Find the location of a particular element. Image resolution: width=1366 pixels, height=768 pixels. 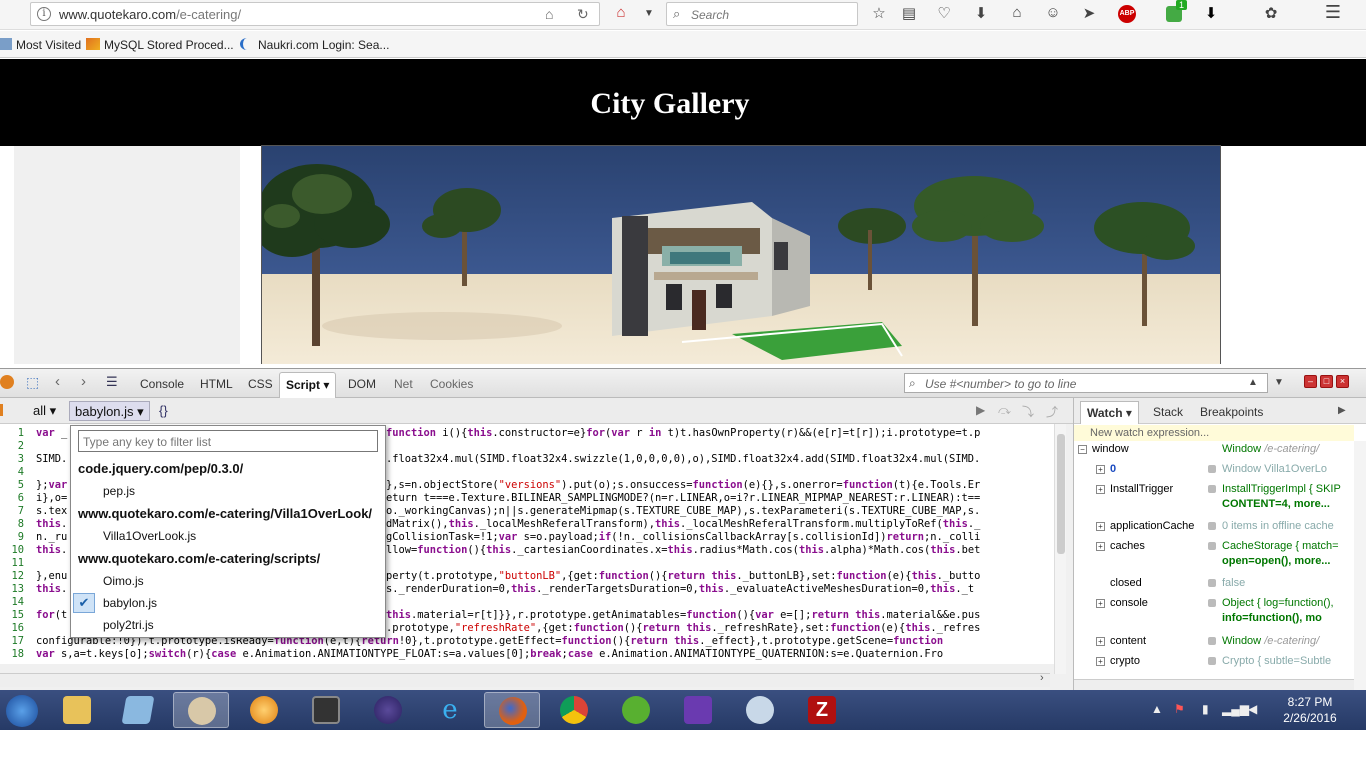

line-number: 9 is located at coordinates (12, 537).